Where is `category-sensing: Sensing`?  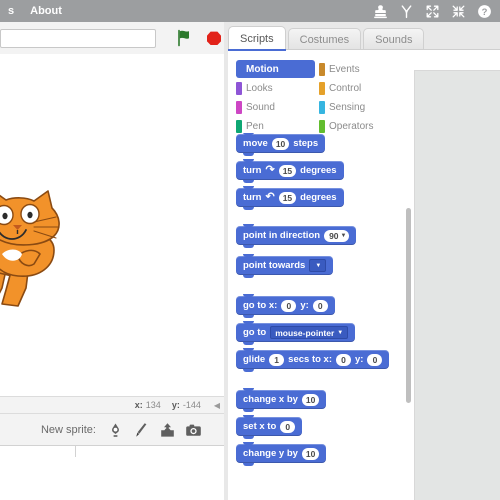 category-sensing: Sensing is located at coordinates (358, 107).